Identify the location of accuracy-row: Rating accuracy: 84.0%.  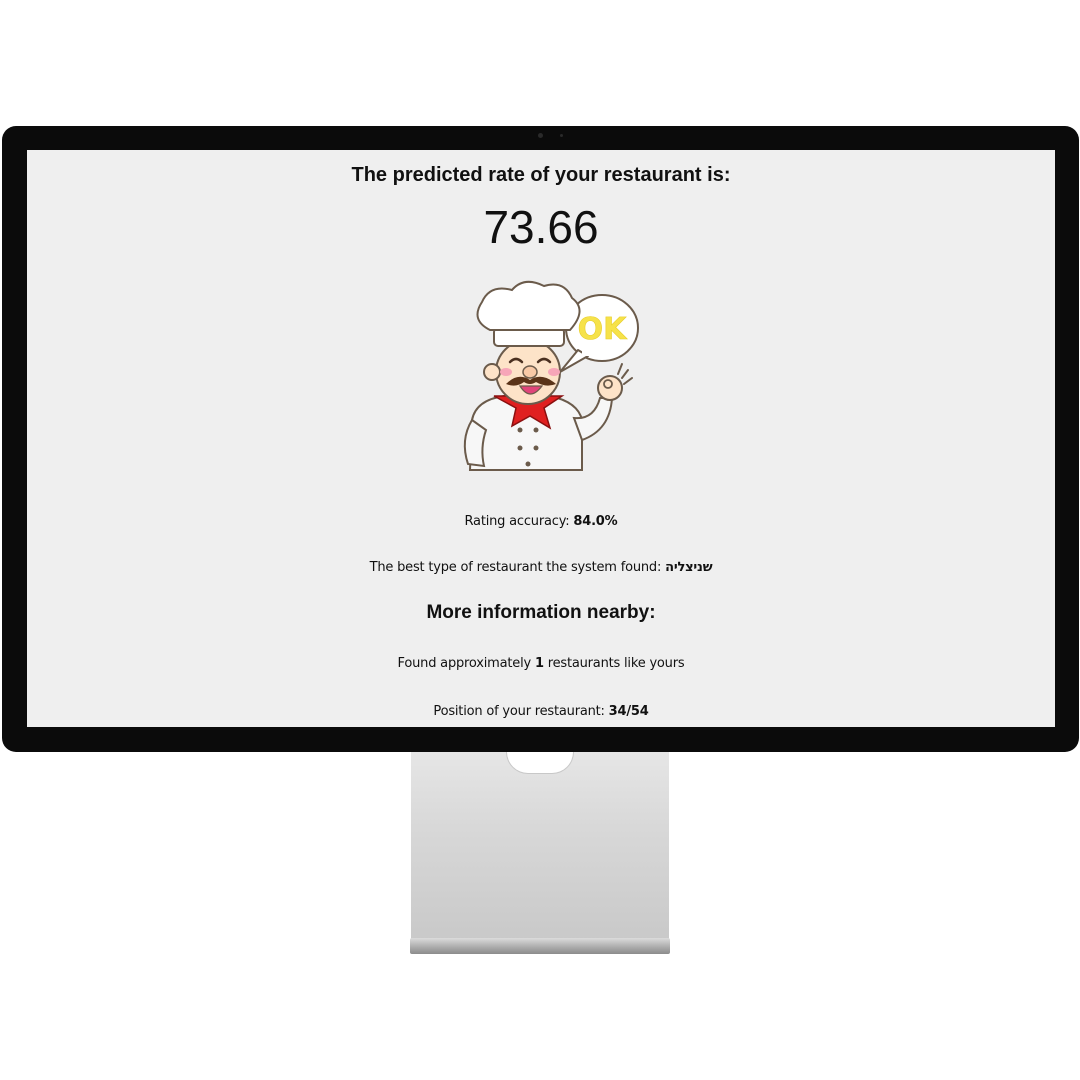
(541, 521).